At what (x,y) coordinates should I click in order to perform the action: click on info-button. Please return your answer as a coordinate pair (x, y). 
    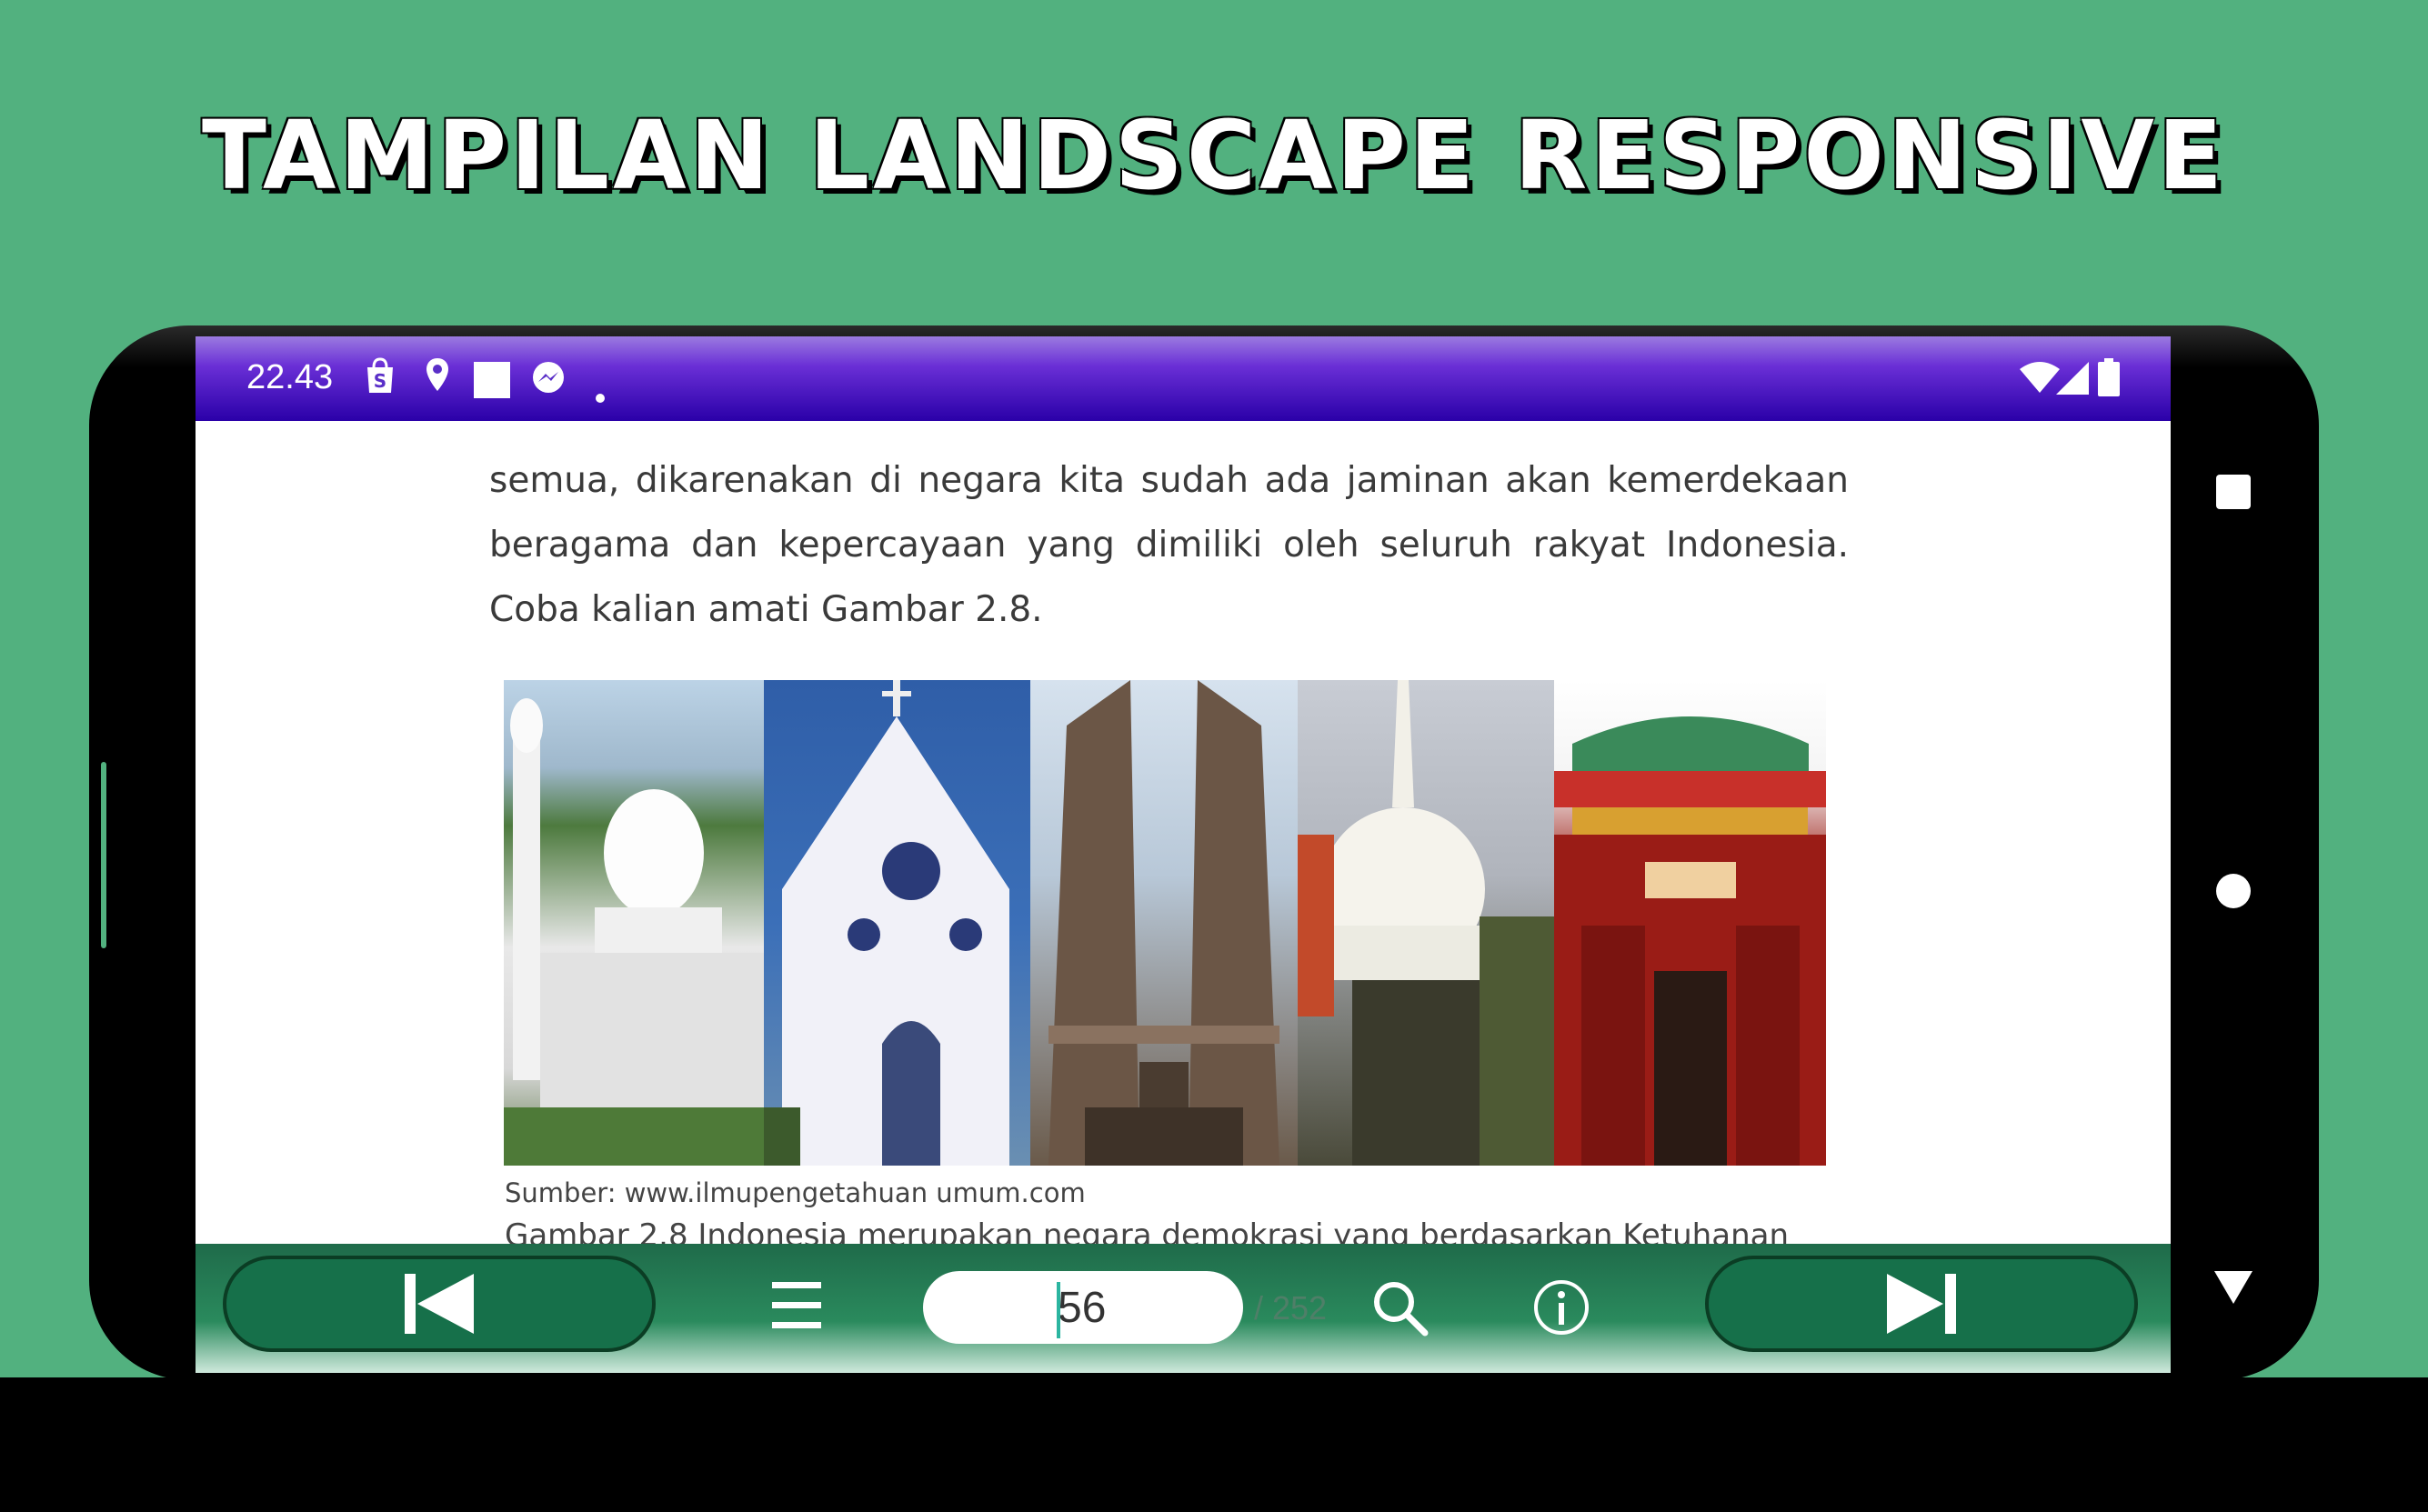
    Looking at the image, I should click on (1561, 1309).